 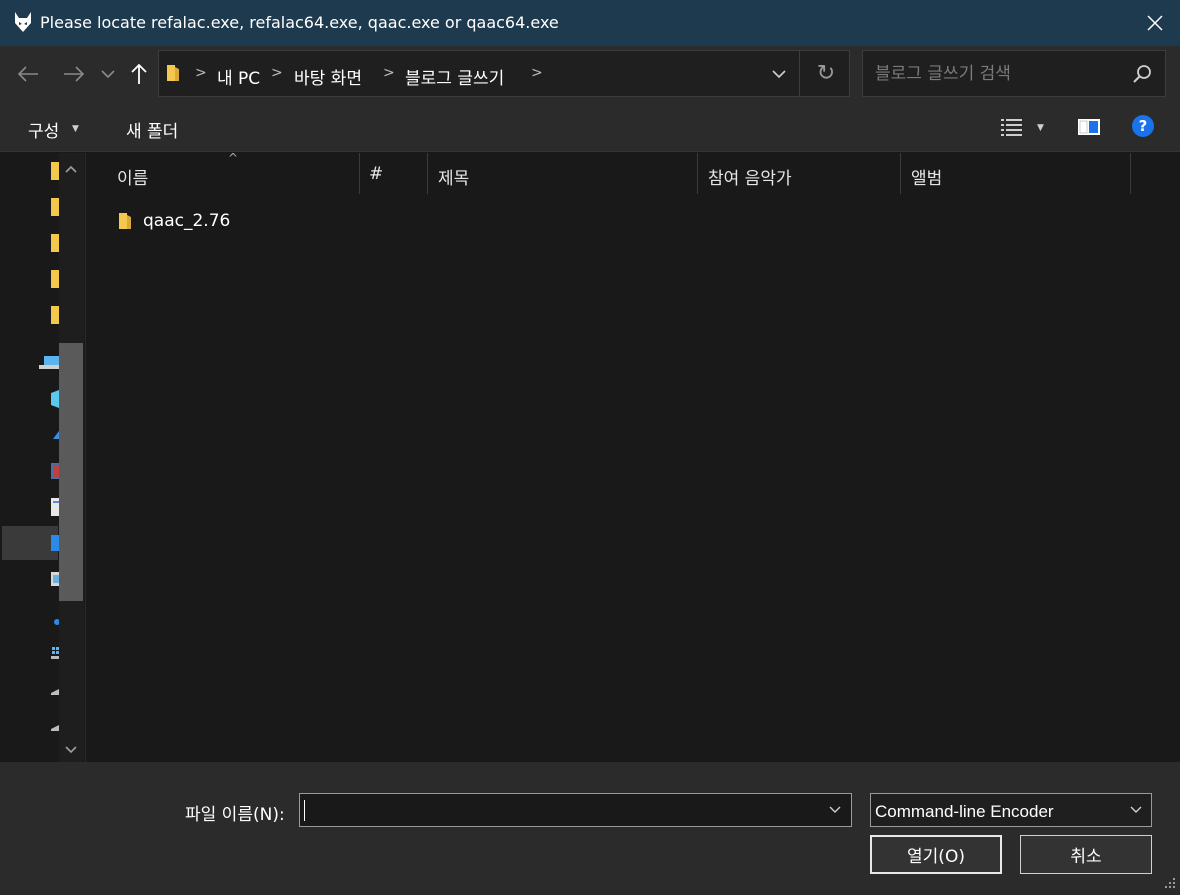 I want to click on breadcrumb-this-pc: 내 PC, so click(x=238, y=76).